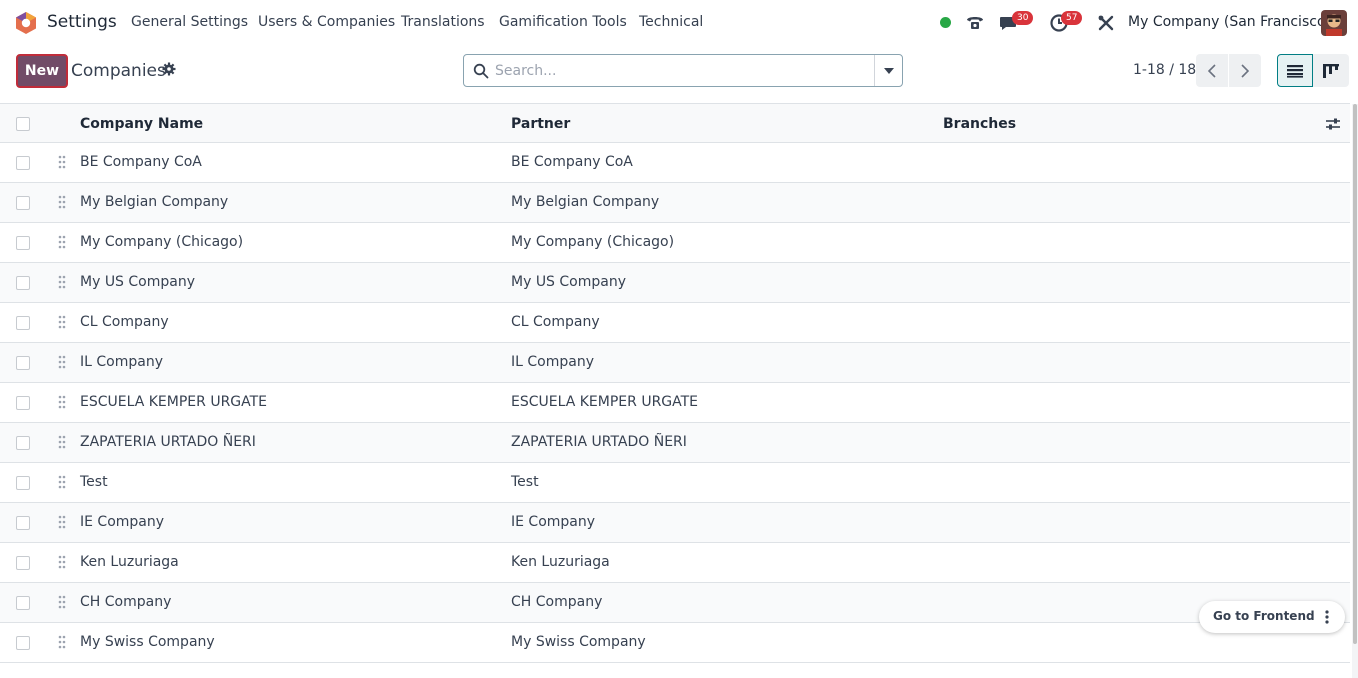 Image resolution: width=1358 pixels, height=678 pixels. I want to click on cell-company-name: My Swiss Company, so click(147, 642).